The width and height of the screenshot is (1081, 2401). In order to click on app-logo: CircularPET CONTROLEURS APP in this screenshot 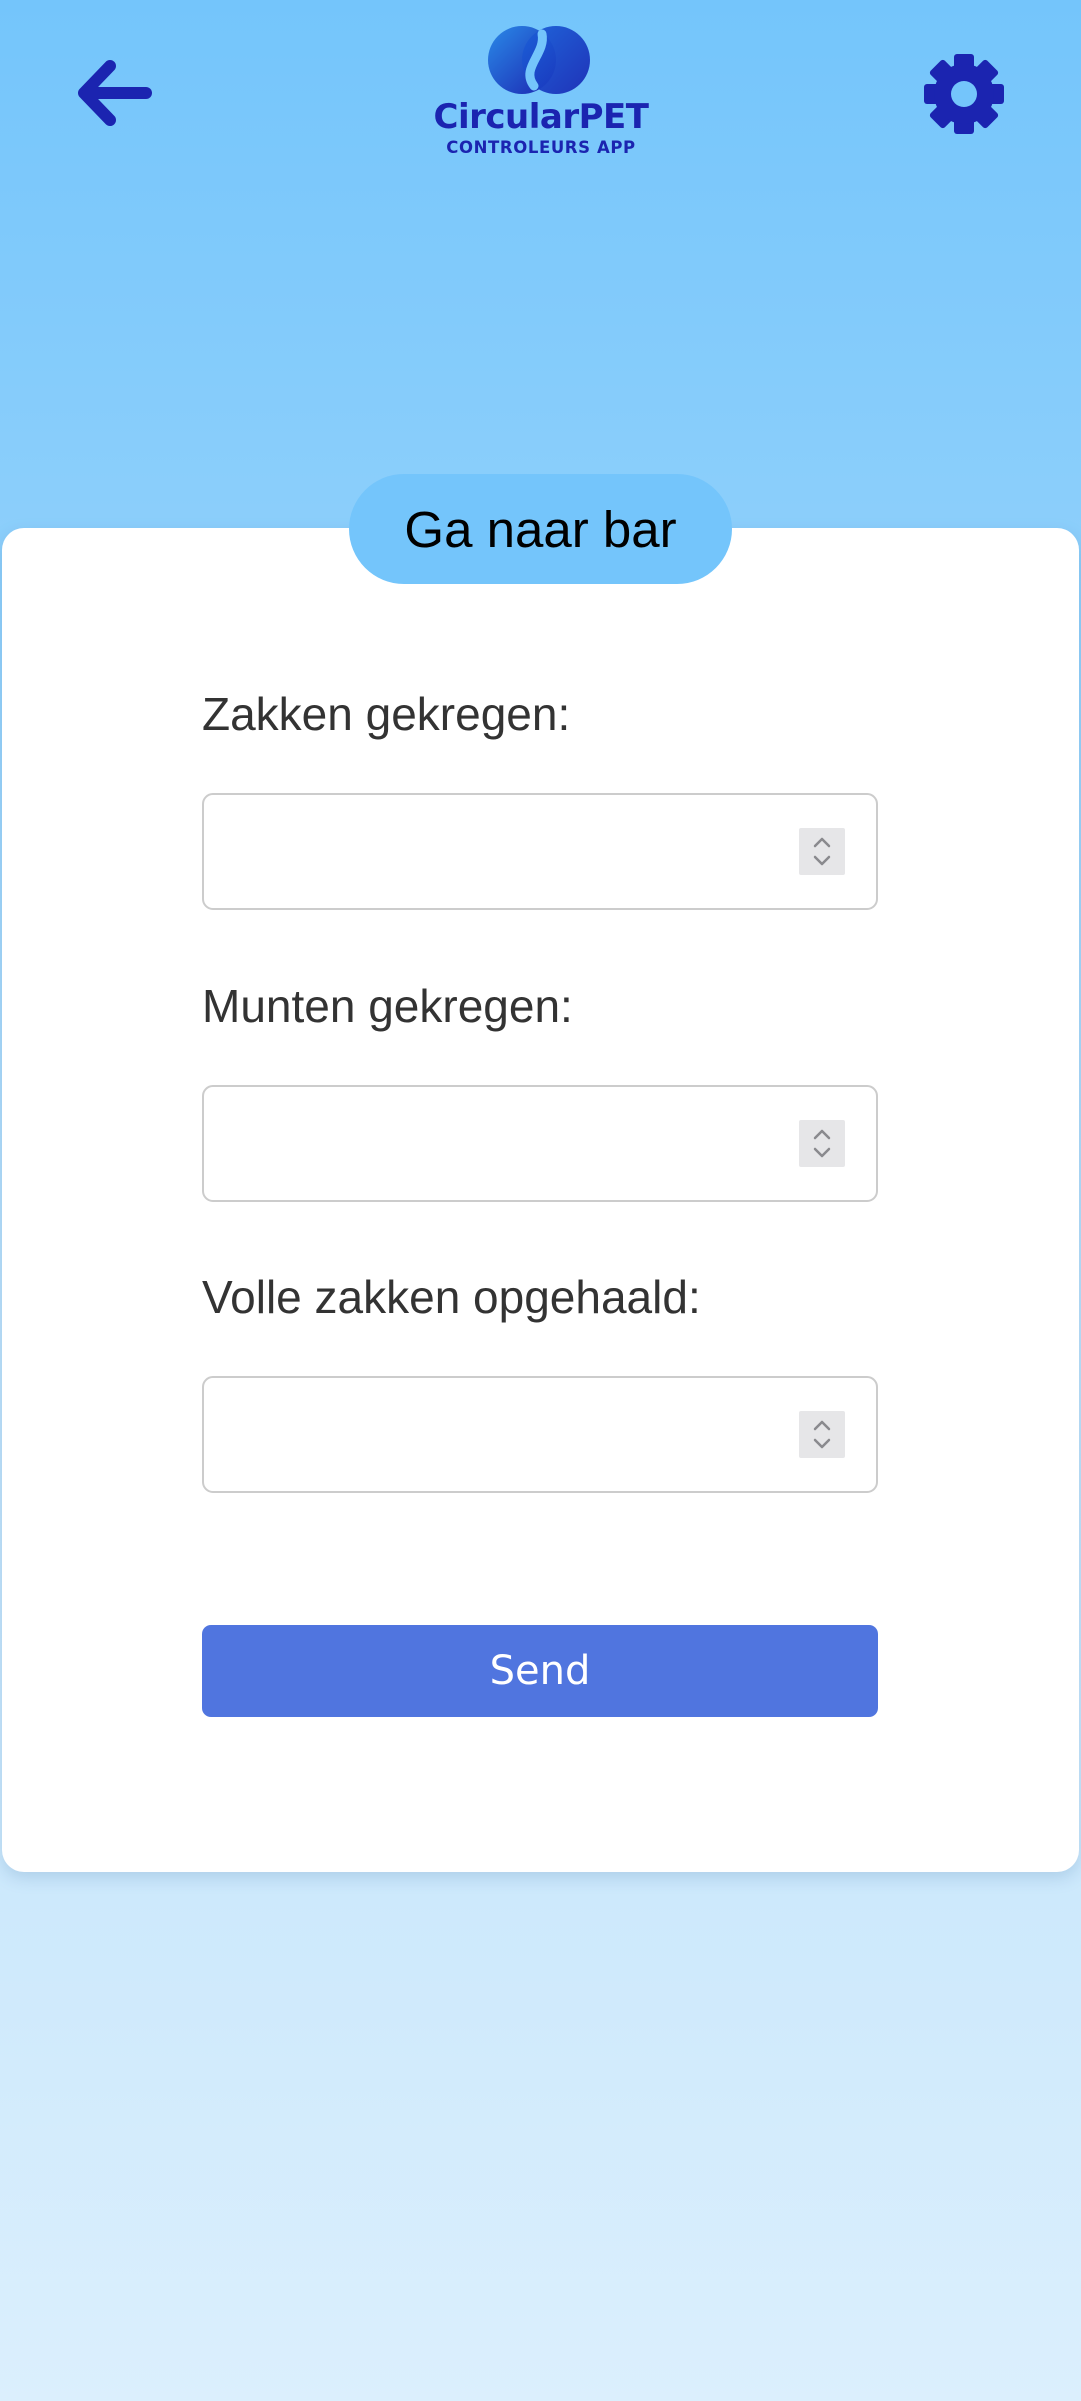, I will do `click(541, 92)`.